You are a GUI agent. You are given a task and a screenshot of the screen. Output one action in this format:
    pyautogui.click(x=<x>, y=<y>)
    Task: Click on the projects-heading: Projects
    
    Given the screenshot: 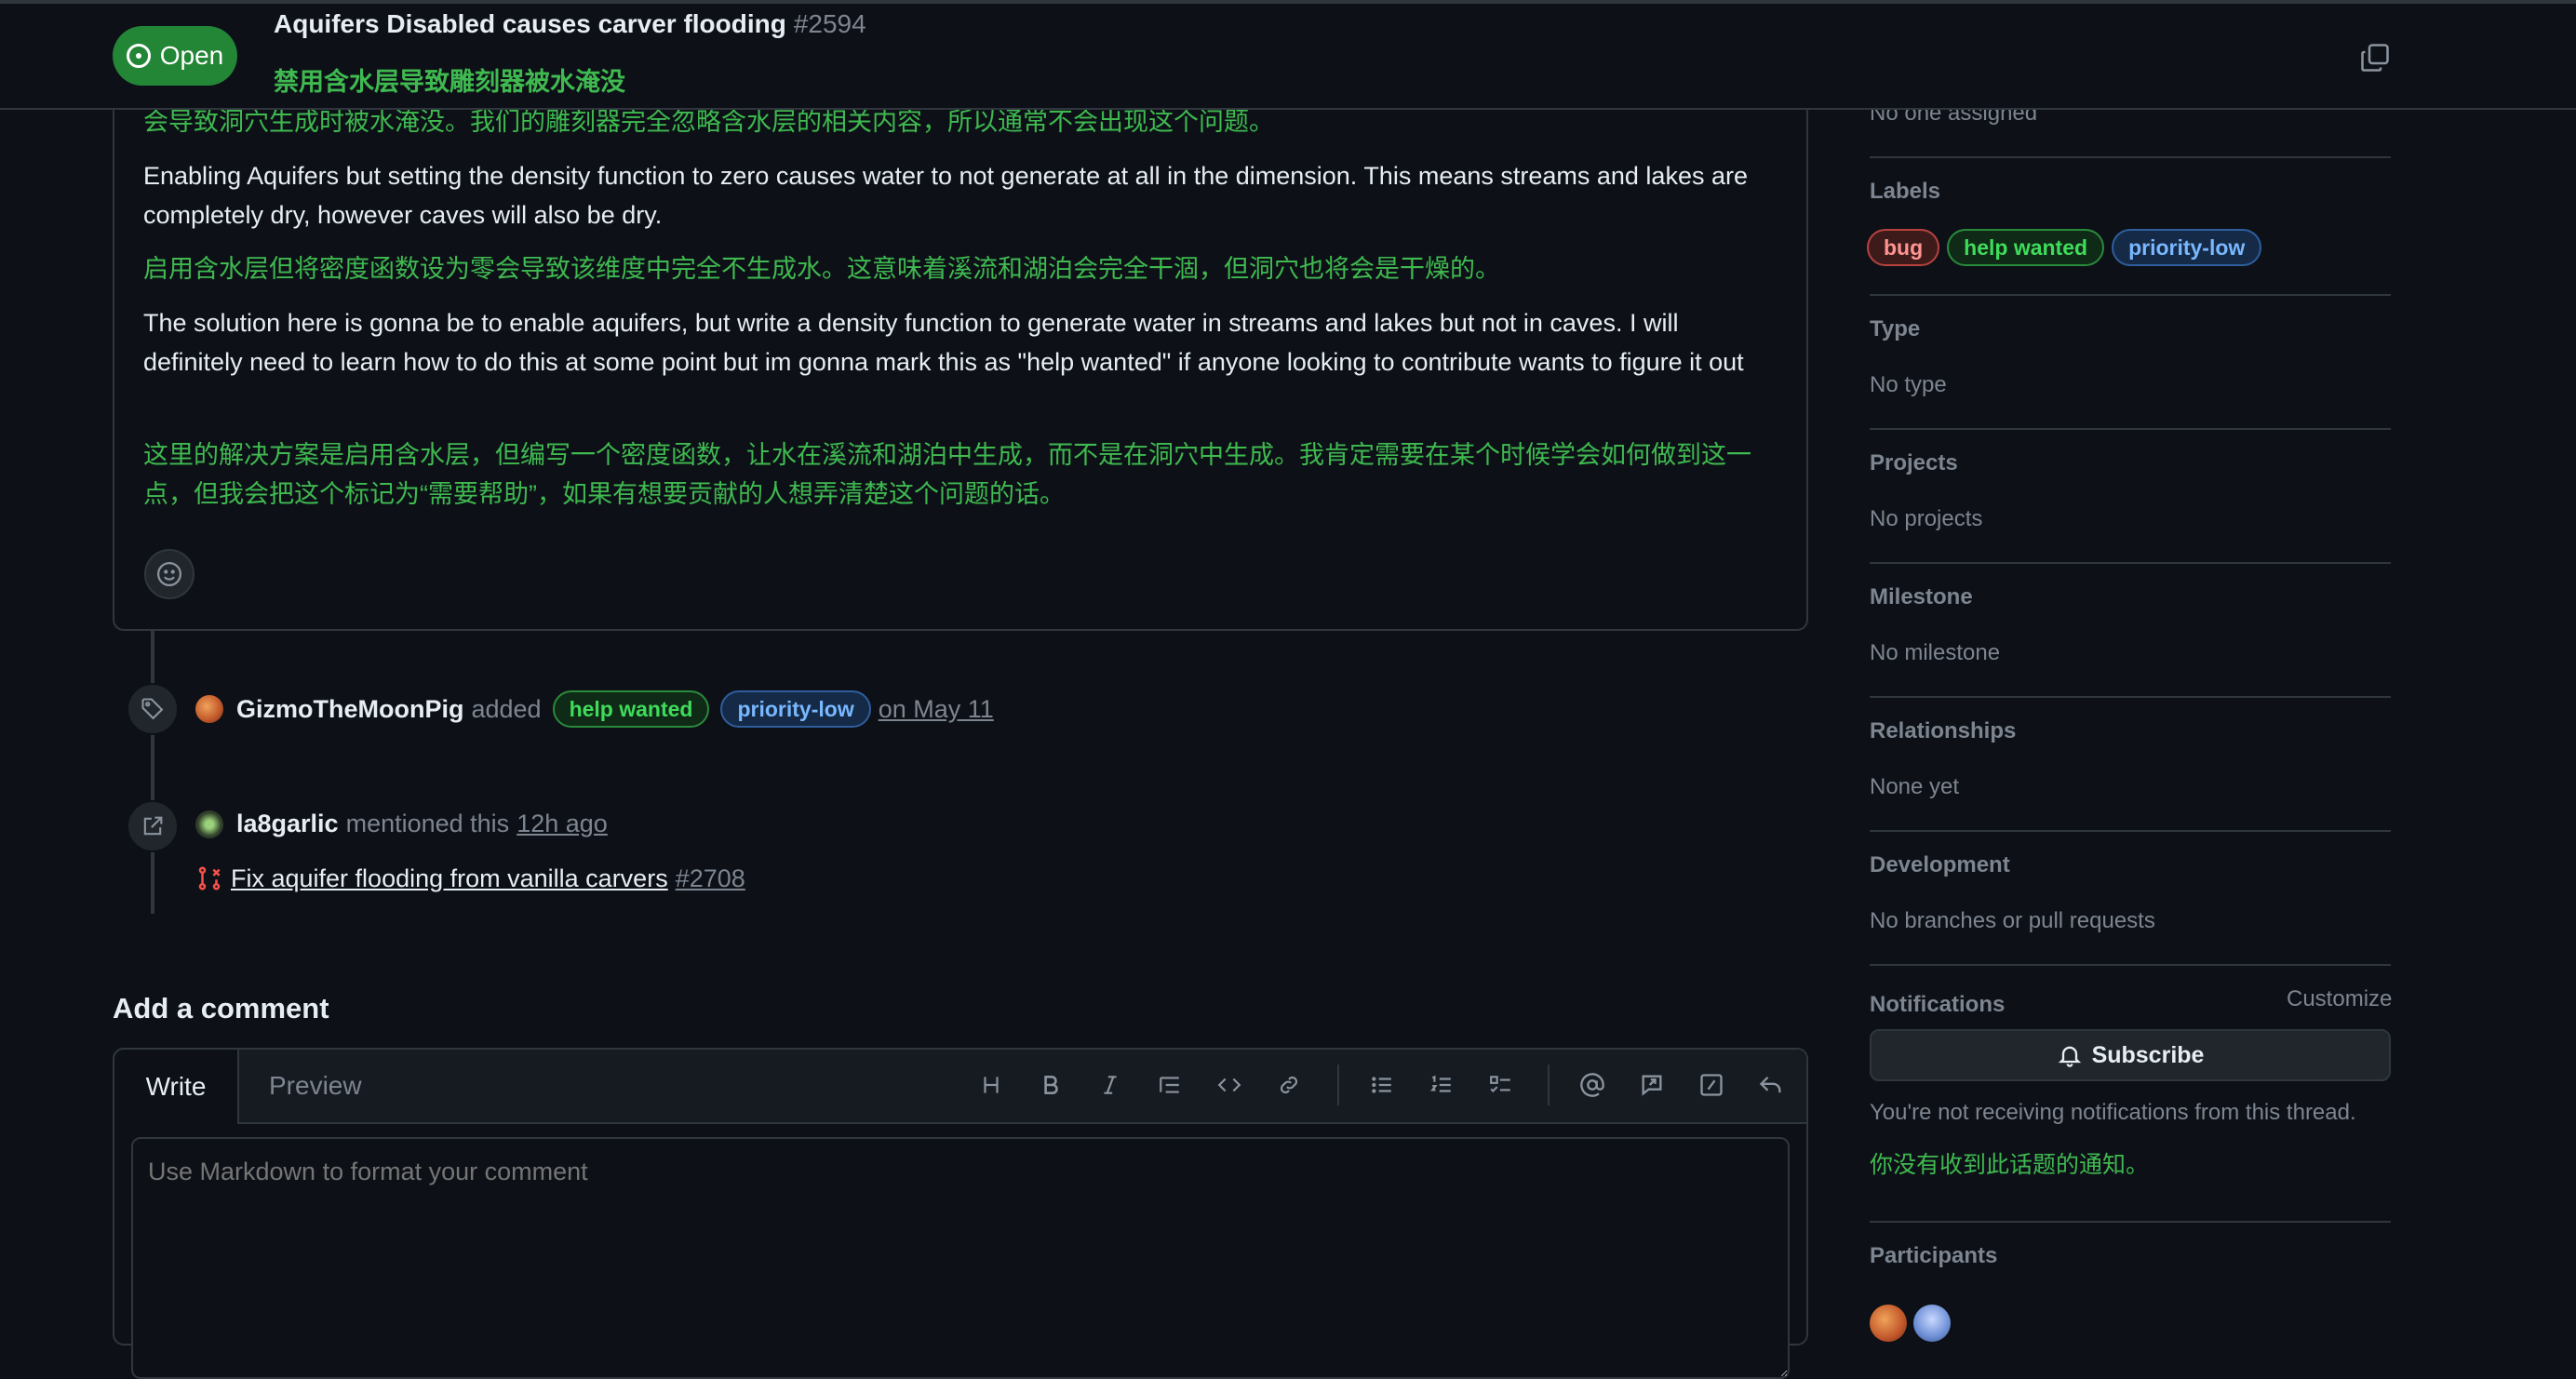 What is the action you would take?
    pyautogui.click(x=1914, y=463)
    